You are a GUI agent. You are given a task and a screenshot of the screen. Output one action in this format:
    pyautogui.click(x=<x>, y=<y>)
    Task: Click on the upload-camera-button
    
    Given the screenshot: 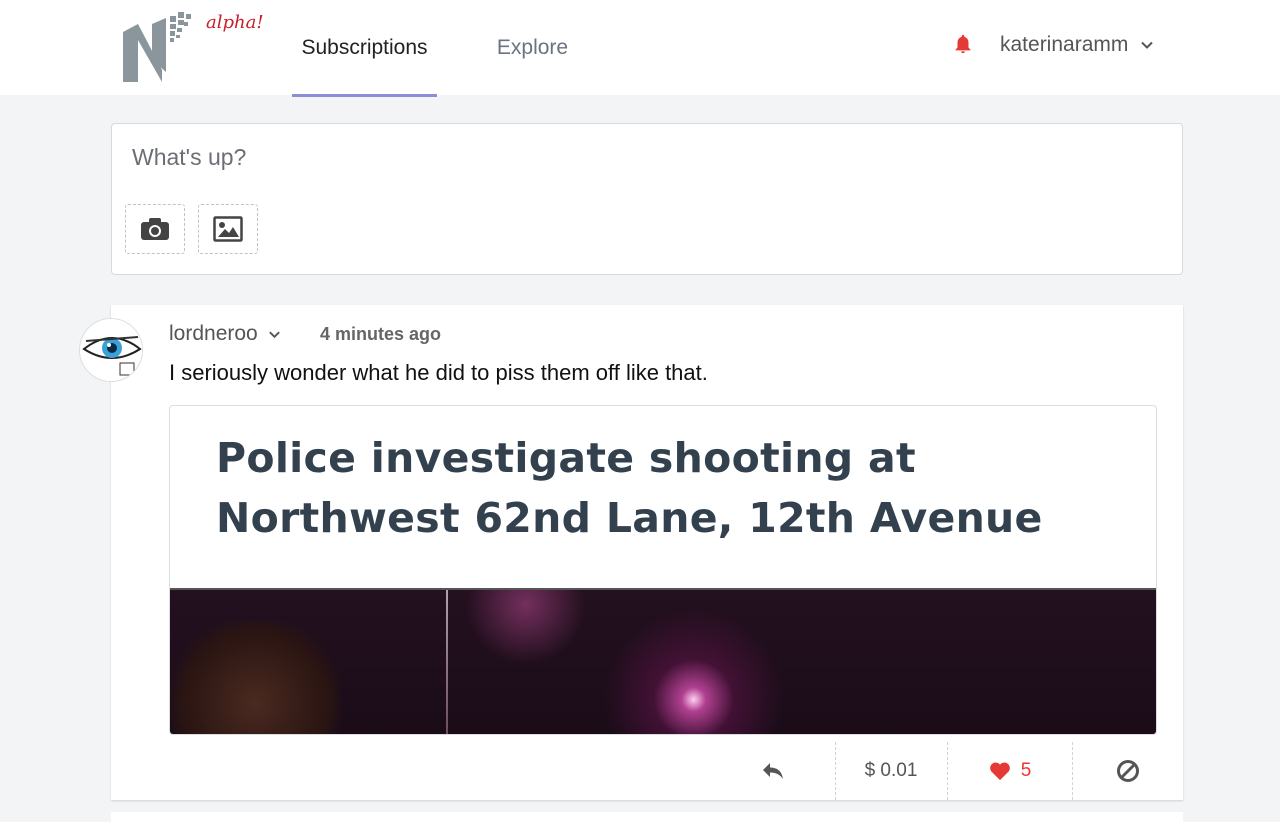 What is the action you would take?
    pyautogui.click(x=155, y=229)
    